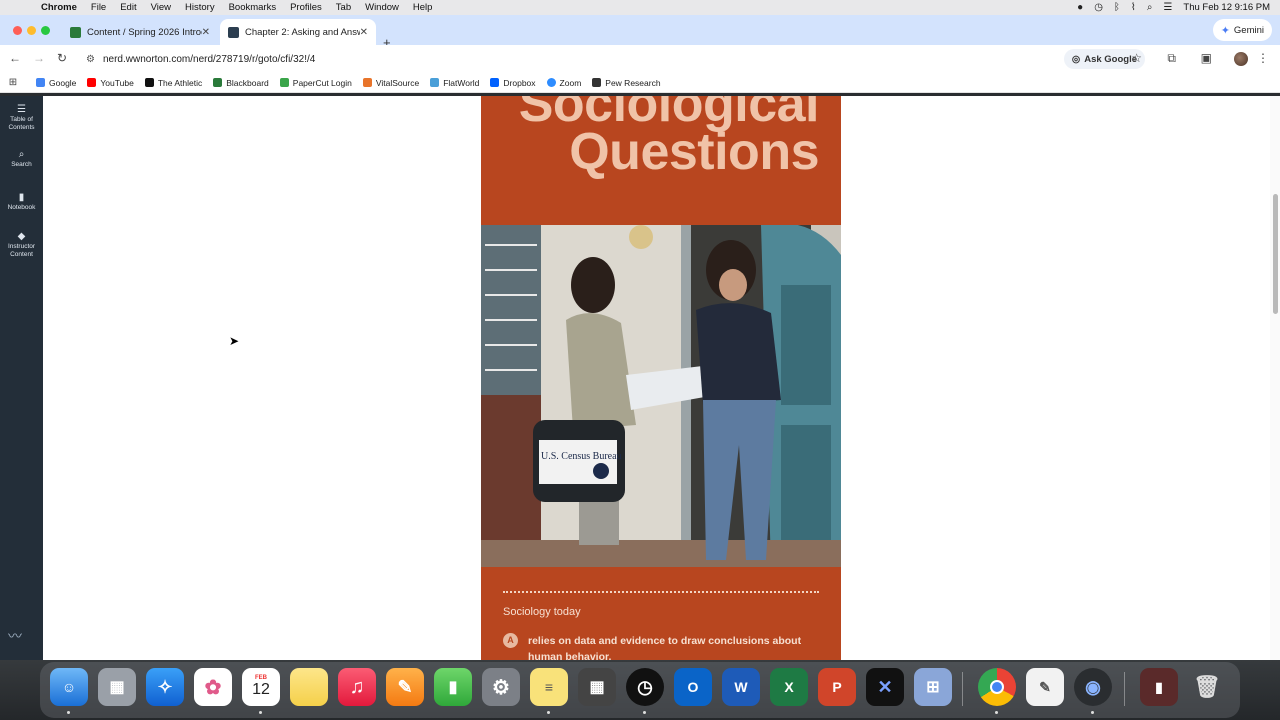  What do you see at coordinates (597, 82) in the screenshot?
I see `pew-icon` at bounding box center [597, 82].